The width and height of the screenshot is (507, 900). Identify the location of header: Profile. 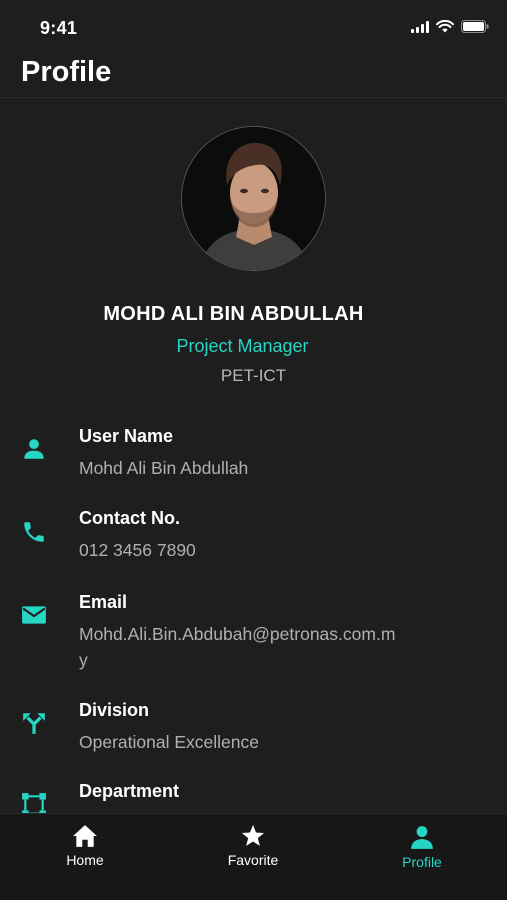
(253, 75).